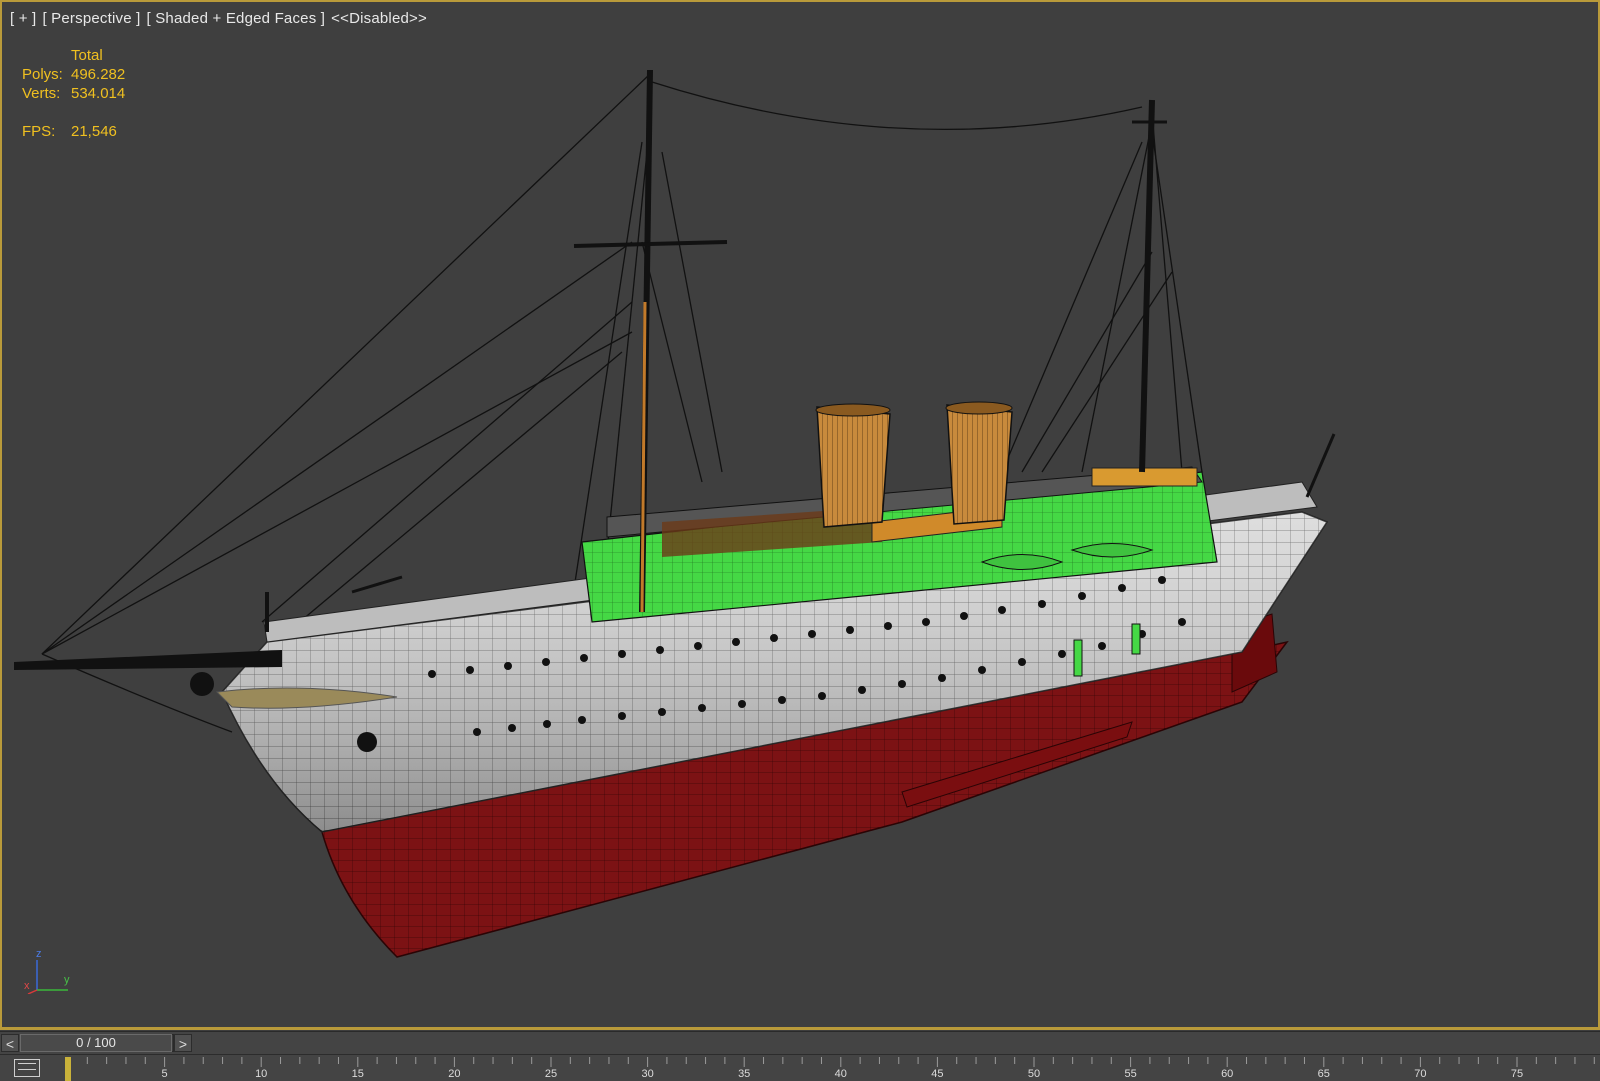 The height and width of the screenshot is (1081, 1600). I want to click on trackbar: 5 10 15 20 25 30 35 40 45 50 55 60 65 70 75, so click(800, 1067).